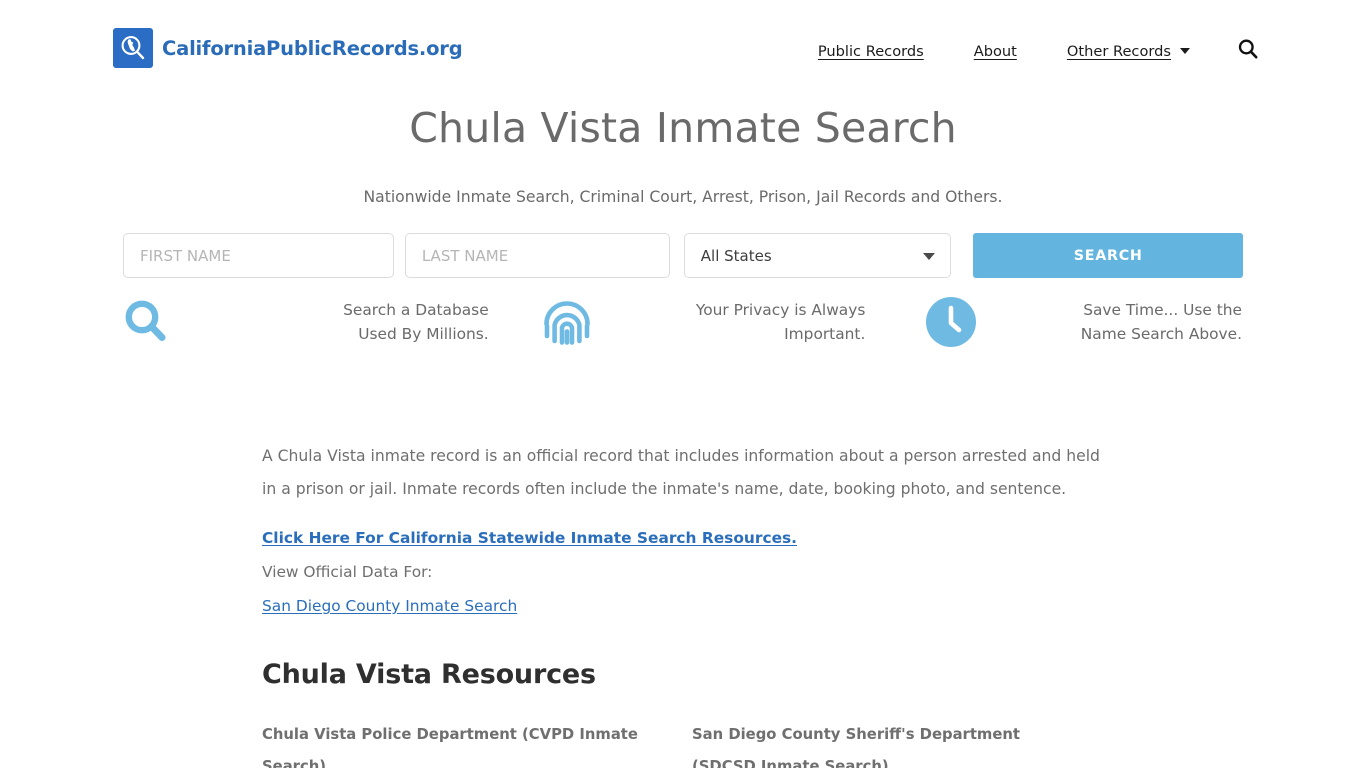 This screenshot has width=1366, height=768. What do you see at coordinates (687, 606) in the screenshot?
I see `county-link-row: San Diego County Inmate Search` at bounding box center [687, 606].